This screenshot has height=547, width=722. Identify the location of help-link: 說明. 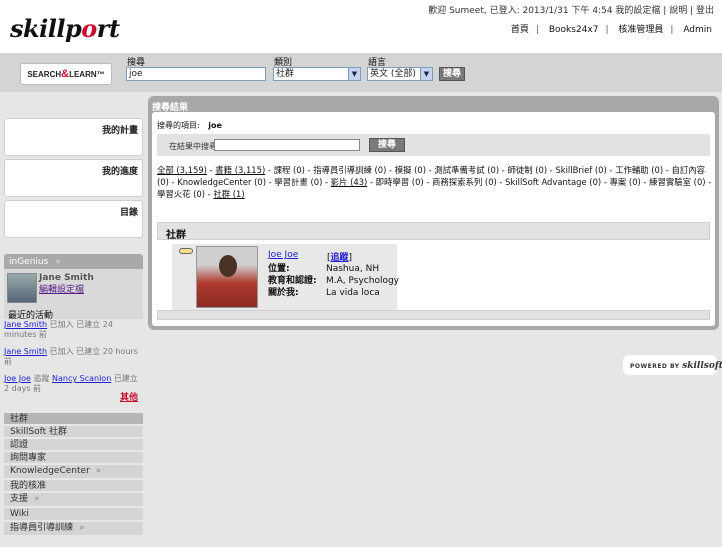
(678, 11).